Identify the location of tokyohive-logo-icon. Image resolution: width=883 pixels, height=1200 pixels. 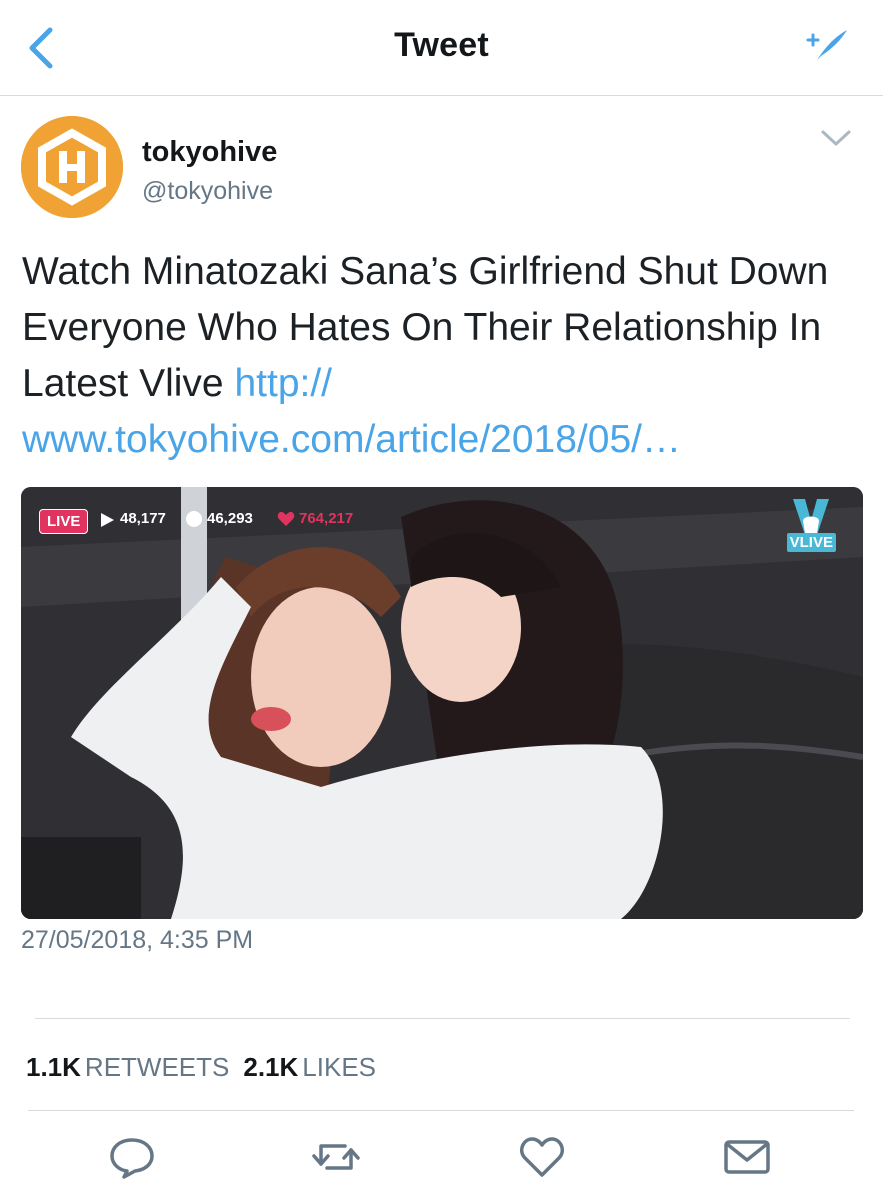
(72, 167).